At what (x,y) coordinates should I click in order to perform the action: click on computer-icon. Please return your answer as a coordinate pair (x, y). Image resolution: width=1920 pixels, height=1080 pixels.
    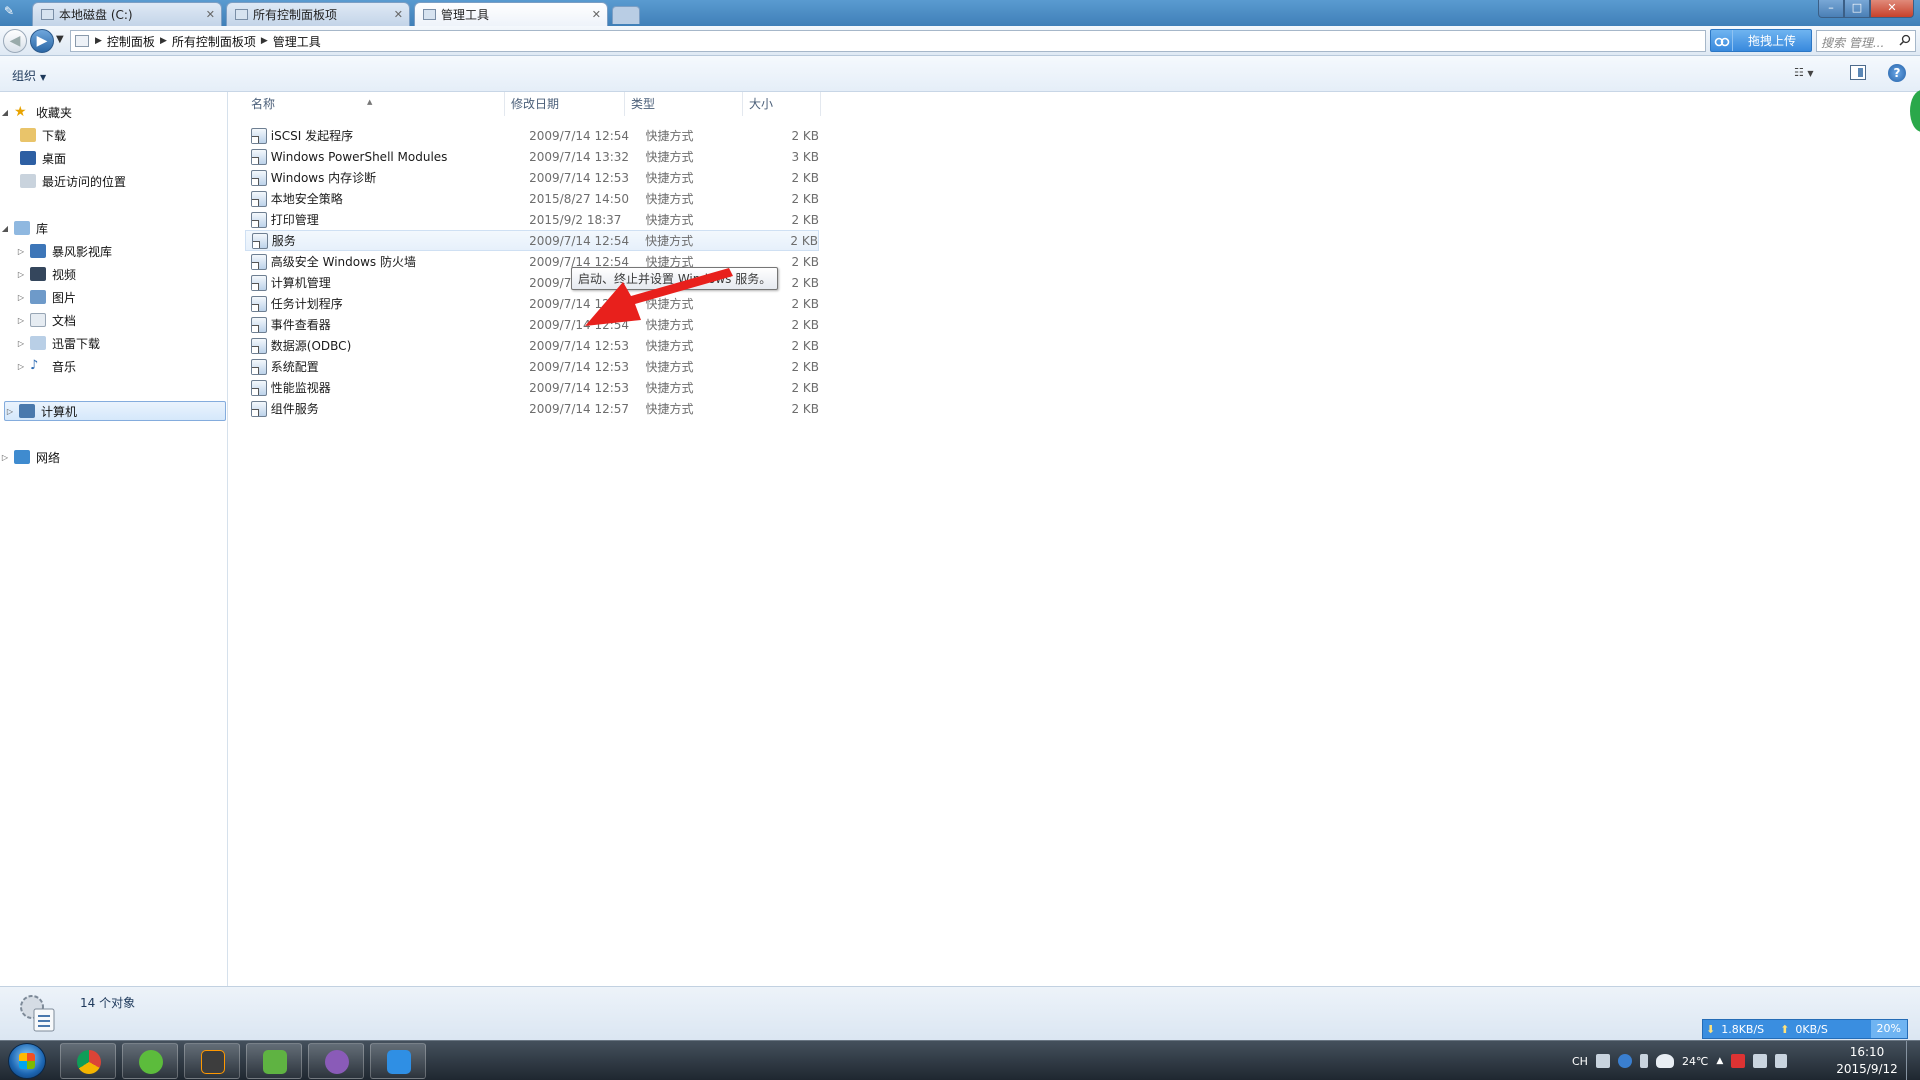
    Looking at the image, I should click on (27, 411).